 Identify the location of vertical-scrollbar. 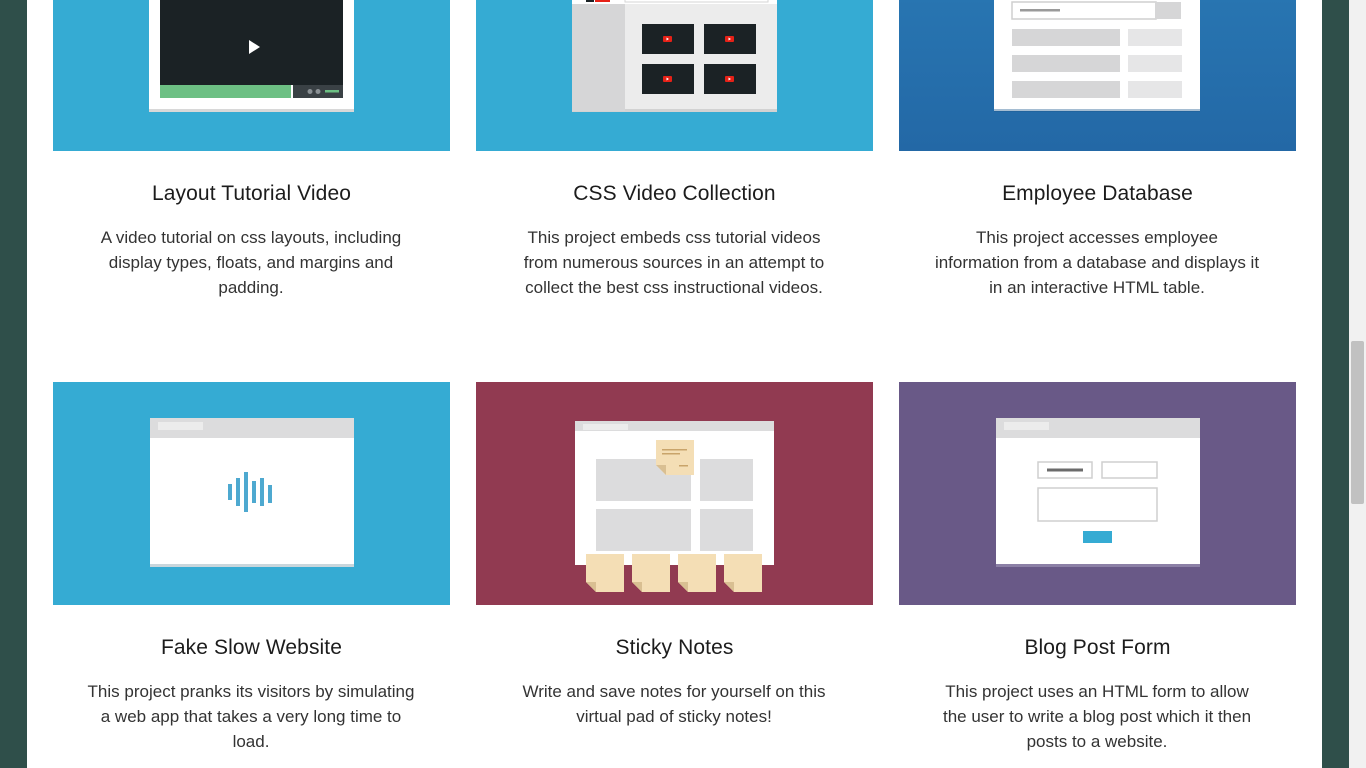
(1357, 384).